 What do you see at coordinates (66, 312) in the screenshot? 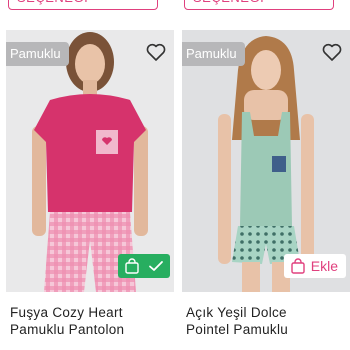
I see `product-title-line1: Fuşya Cozy Heart` at bounding box center [66, 312].